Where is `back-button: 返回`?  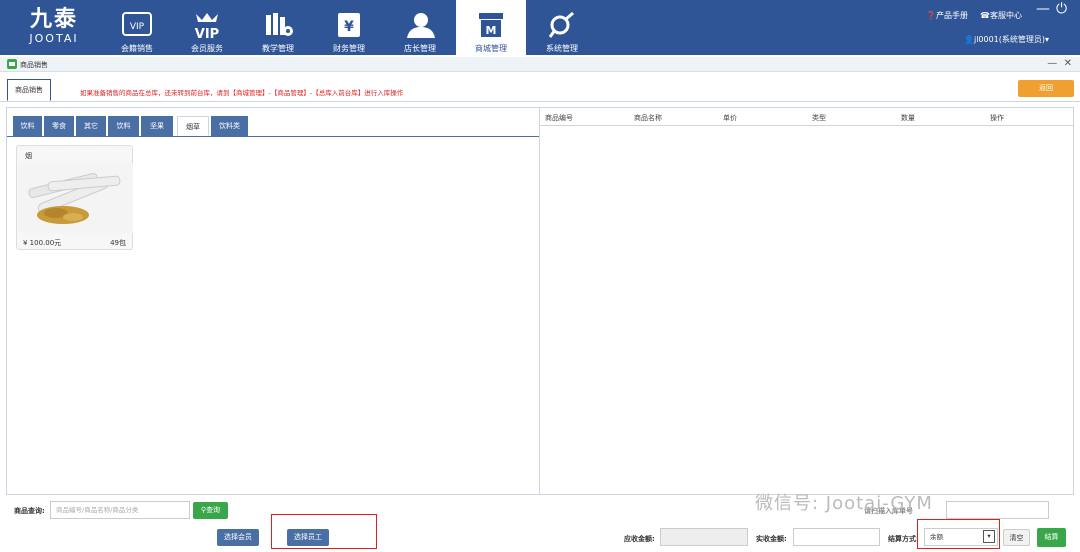 back-button: 返回 is located at coordinates (1046, 88).